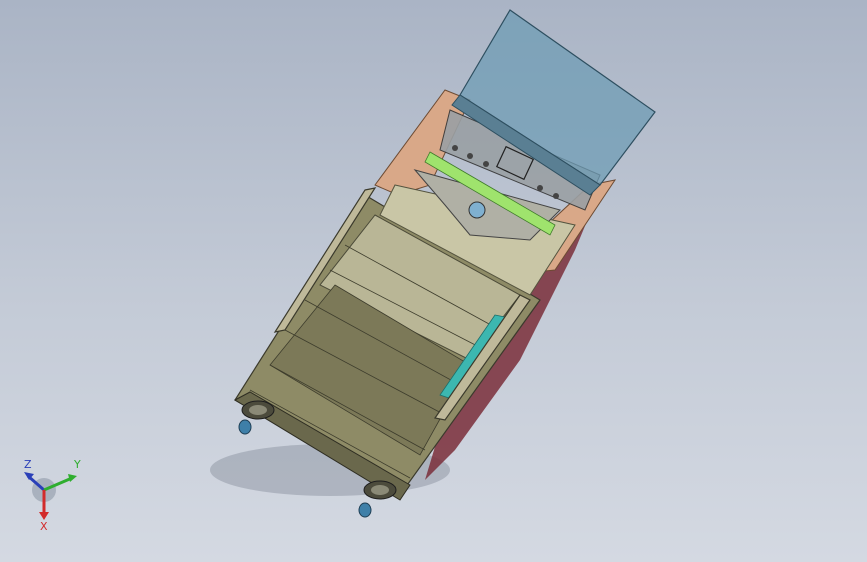  I want to click on z-axis-label: Z, so click(28, 464).